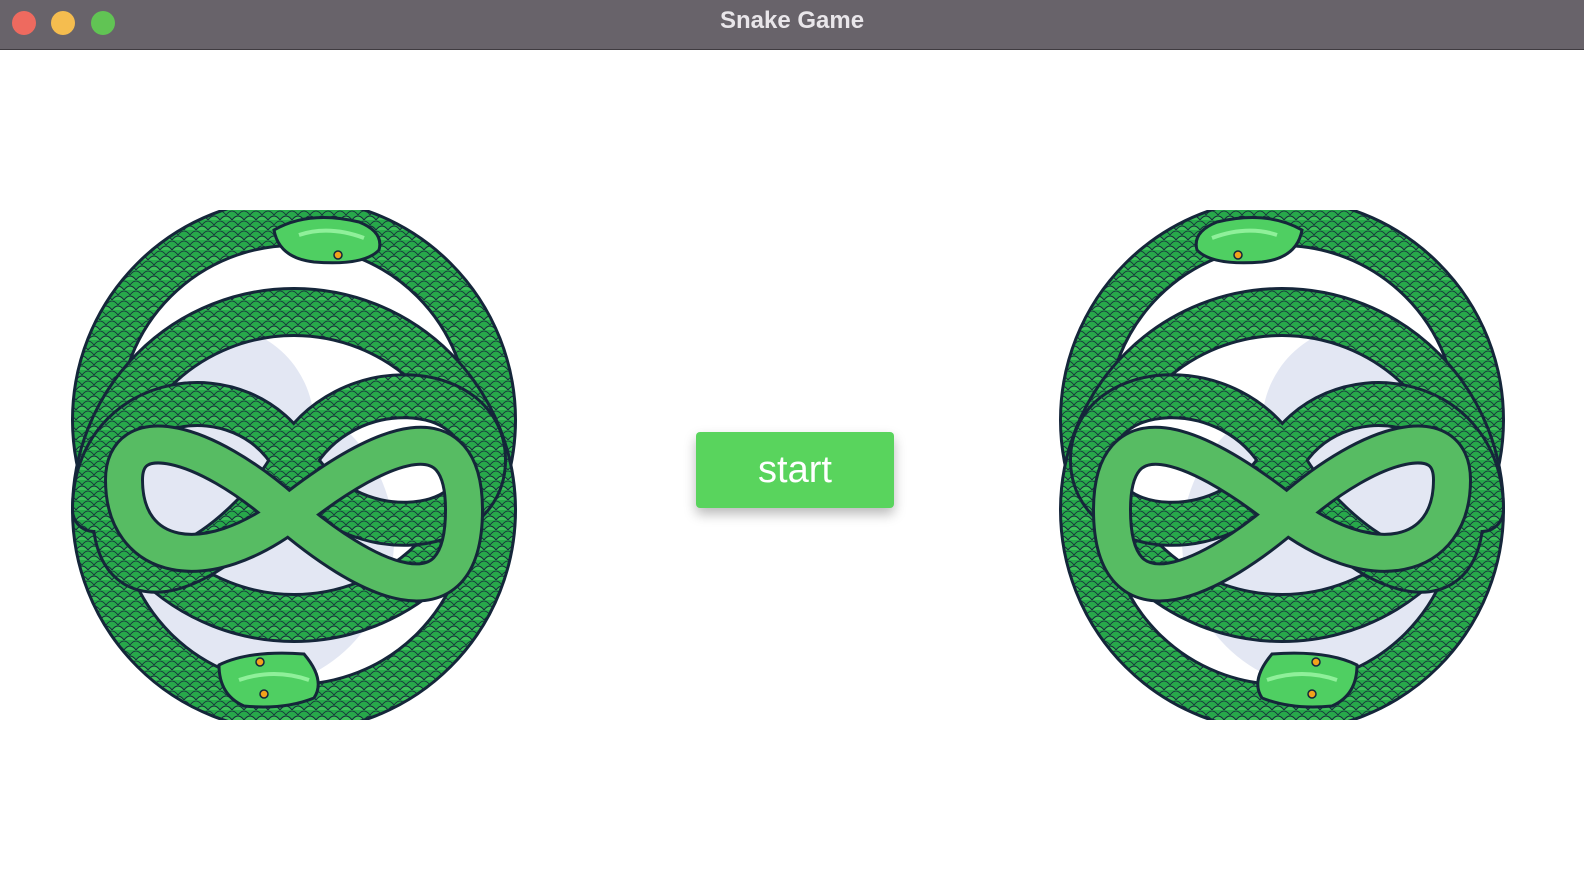 Image resolution: width=1584 pixels, height=874 pixels. Describe the element at coordinates (795, 470) in the screenshot. I see `start-button: start` at that location.